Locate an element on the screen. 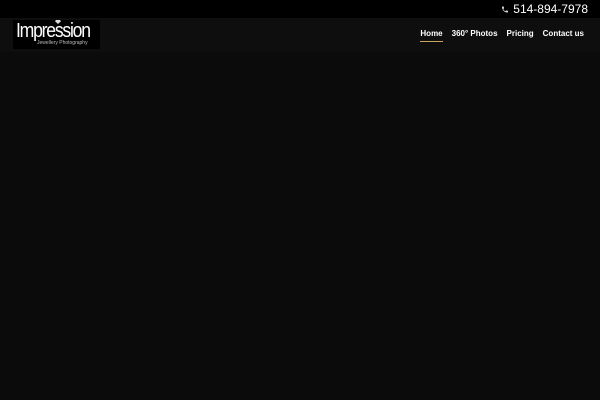 The image size is (600, 400). logo-tagline: Jewellery Photography is located at coordinates (62, 43).